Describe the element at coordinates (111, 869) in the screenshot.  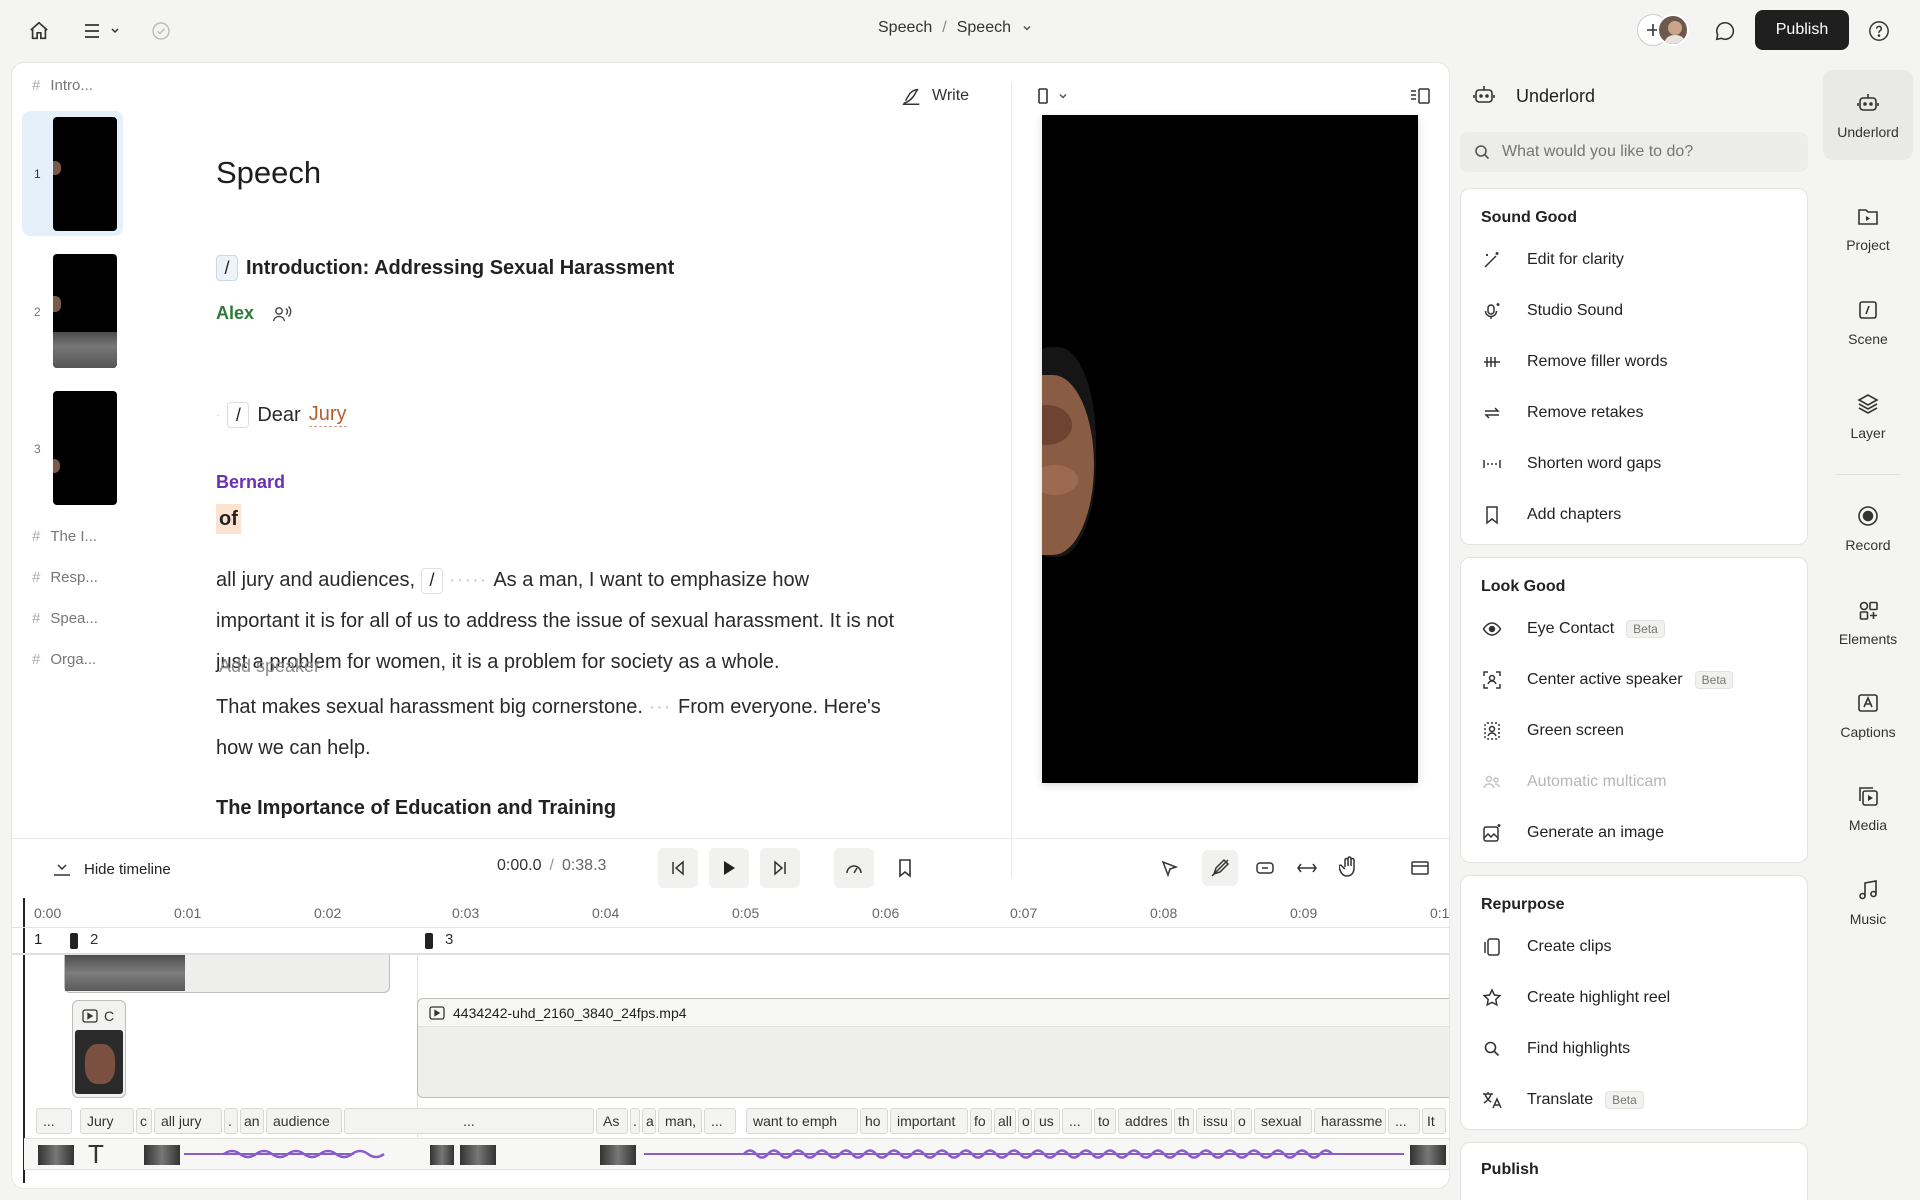
I see `hide-timeline-button: Hide timeline` at that location.